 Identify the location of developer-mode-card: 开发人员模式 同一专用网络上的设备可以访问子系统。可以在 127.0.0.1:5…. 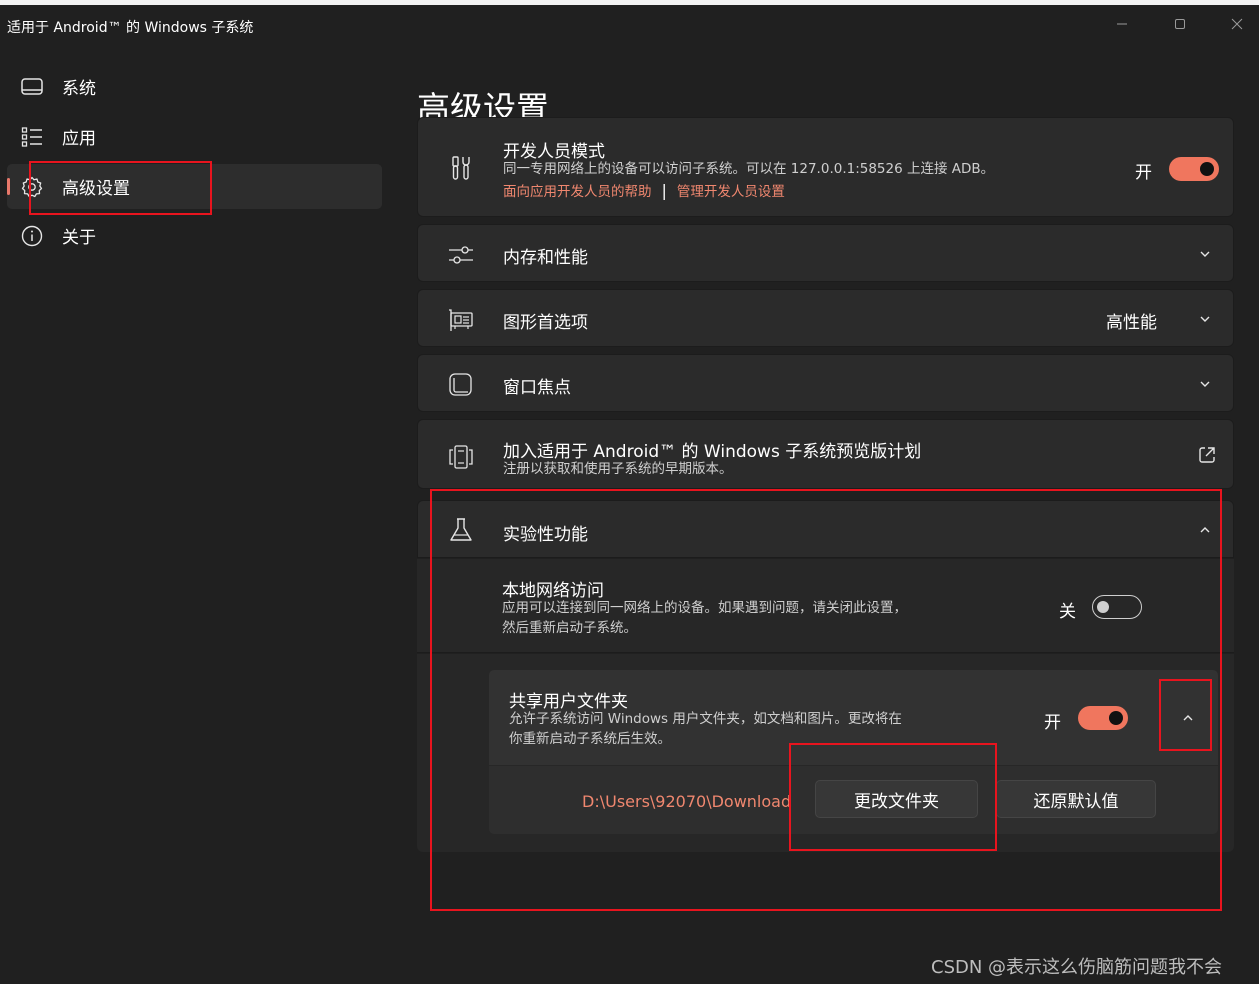
(825, 167).